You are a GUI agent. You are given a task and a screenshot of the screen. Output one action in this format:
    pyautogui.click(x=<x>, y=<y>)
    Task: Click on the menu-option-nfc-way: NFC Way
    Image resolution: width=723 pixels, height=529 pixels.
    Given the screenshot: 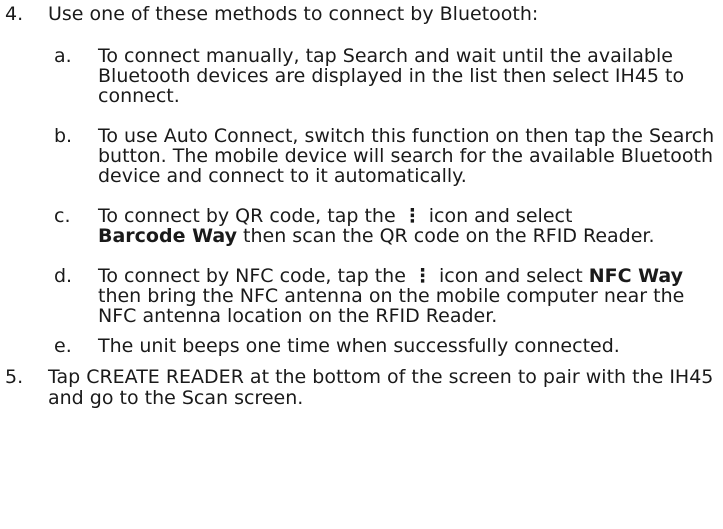 What is the action you would take?
    pyautogui.click(x=636, y=276)
    